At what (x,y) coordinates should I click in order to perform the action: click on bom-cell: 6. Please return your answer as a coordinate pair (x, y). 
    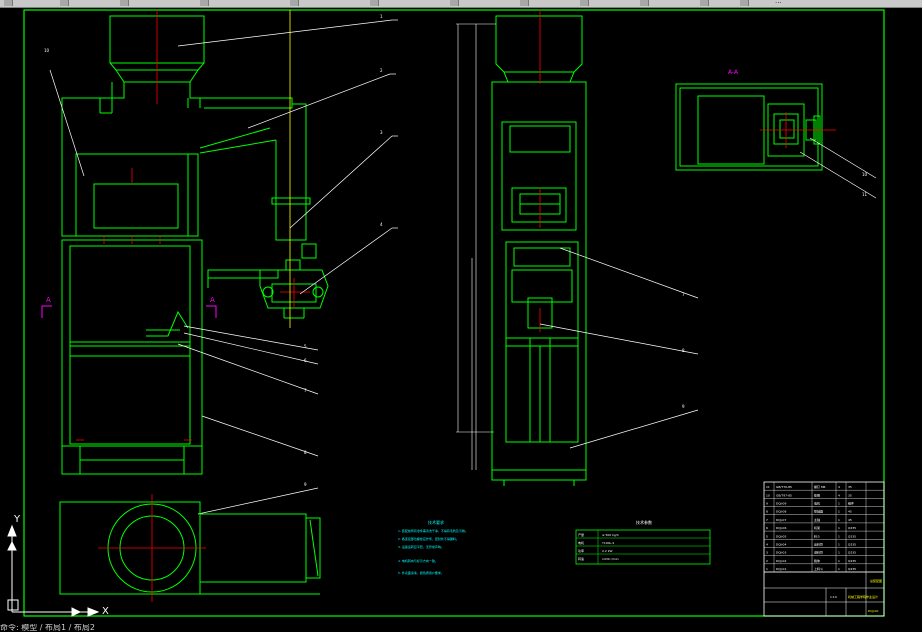
    Looking at the image, I should click on (767, 528).